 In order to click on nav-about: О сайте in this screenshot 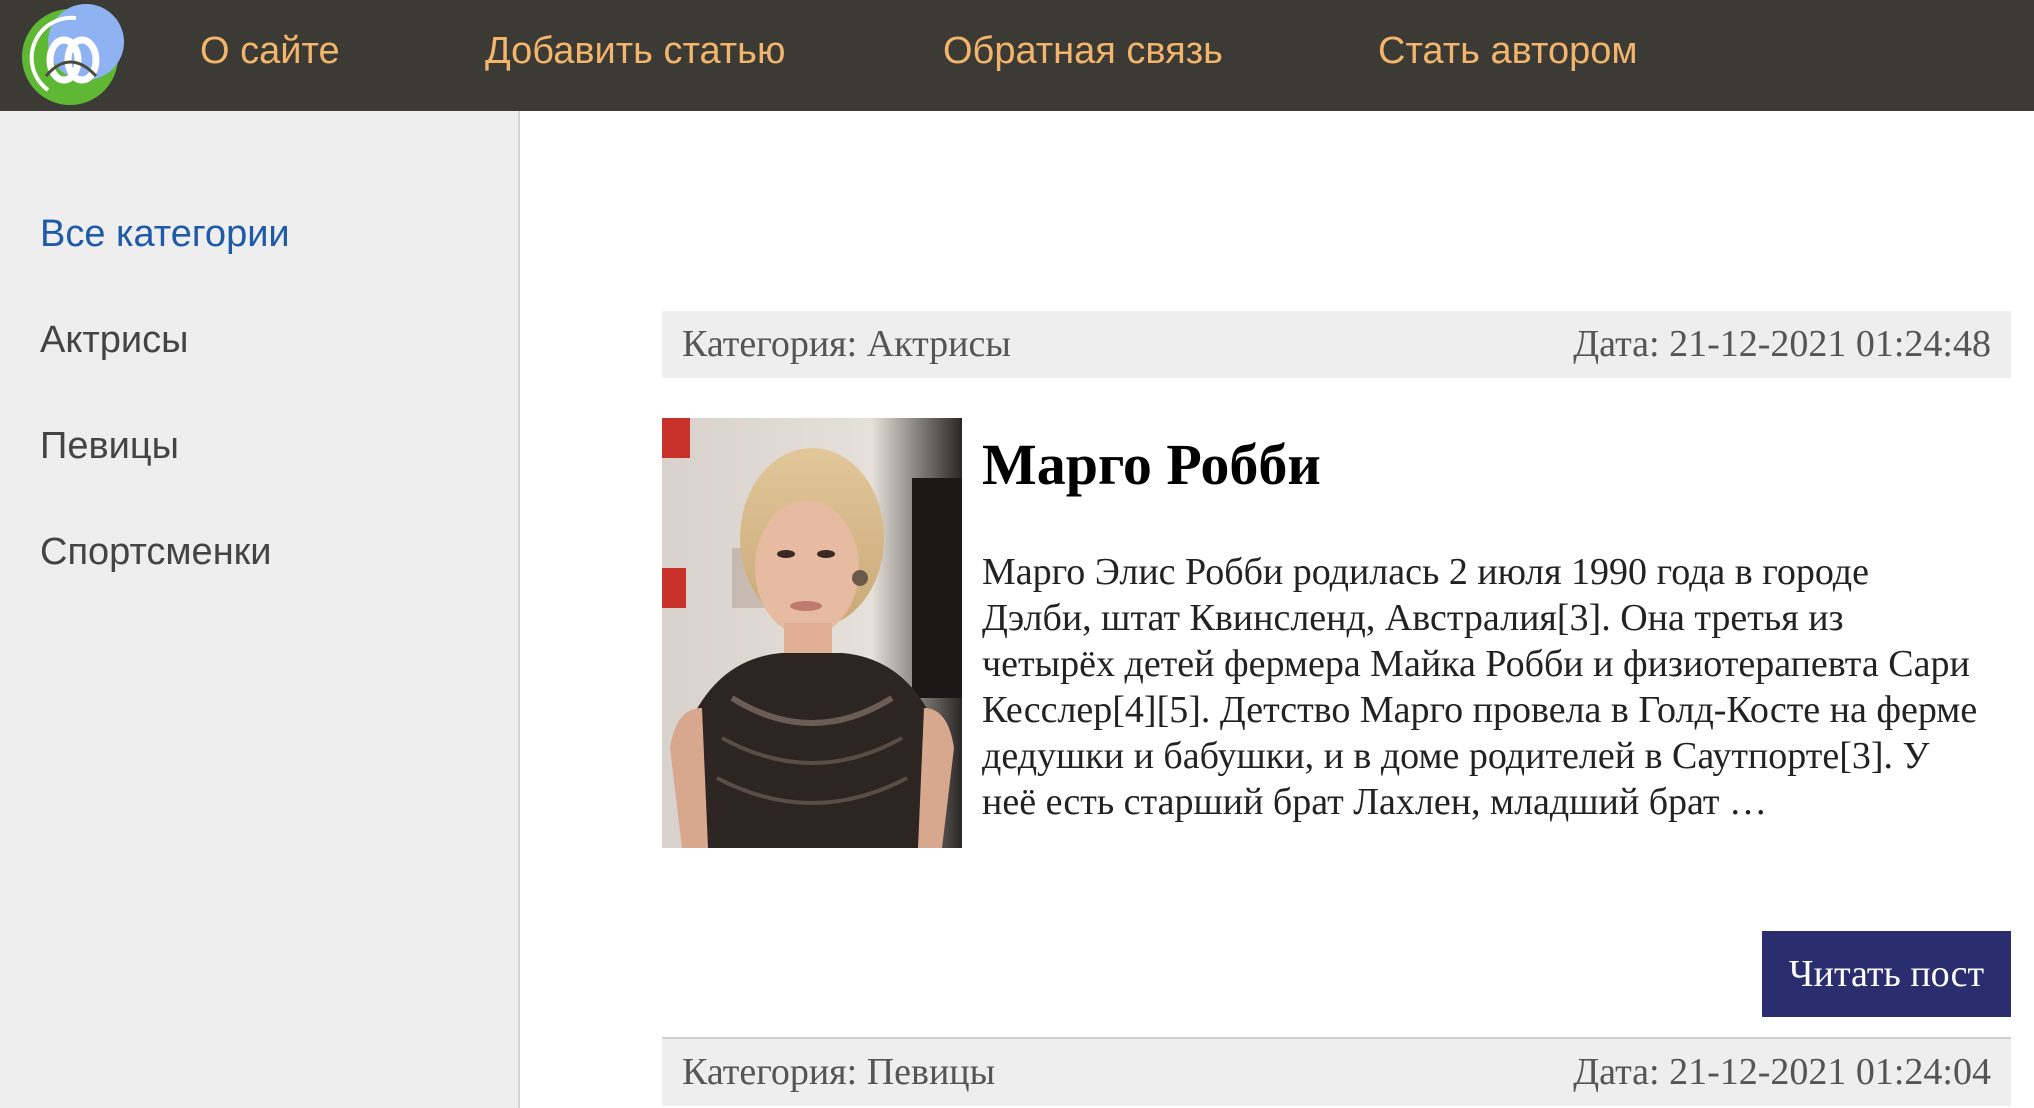, I will do `click(270, 51)`.